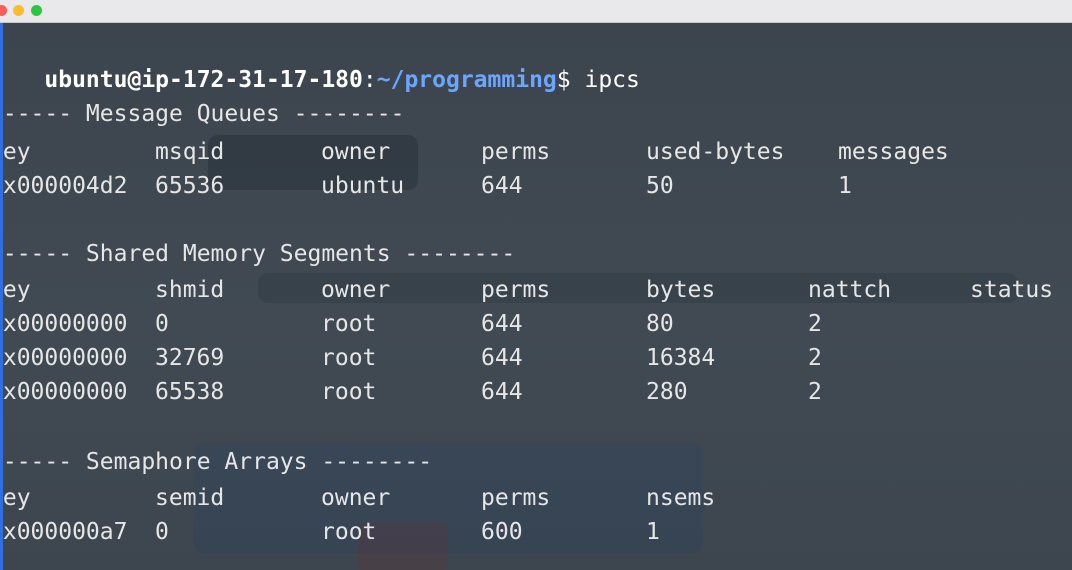  What do you see at coordinates (653, 532) in the screenshot?
I see `cell-nsems: 1` at bounding box center [653, 532].